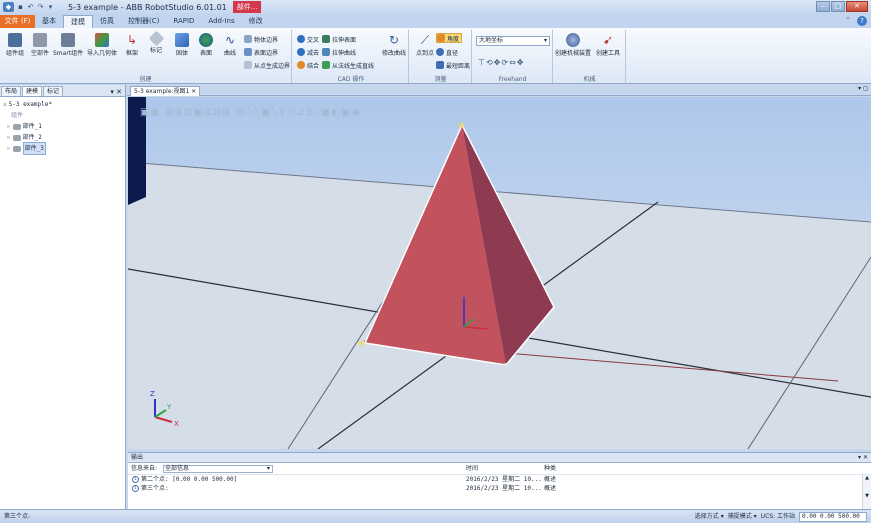 Image resolution: width=871 pixels, height=523 pixels. I want to click on curve-button: ∿ 曲线, so click(230, 45).